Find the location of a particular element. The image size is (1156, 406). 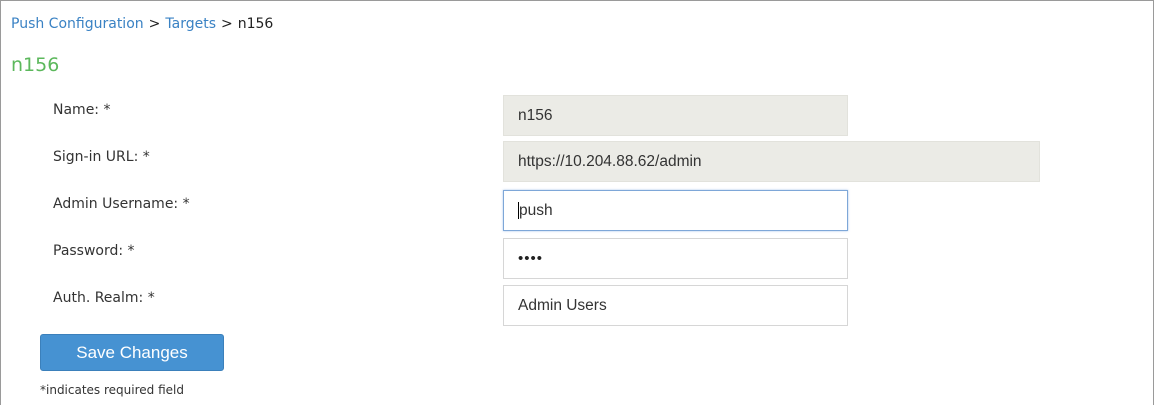

breadcrumb-current: n156 is located at coordinates (255, 24).